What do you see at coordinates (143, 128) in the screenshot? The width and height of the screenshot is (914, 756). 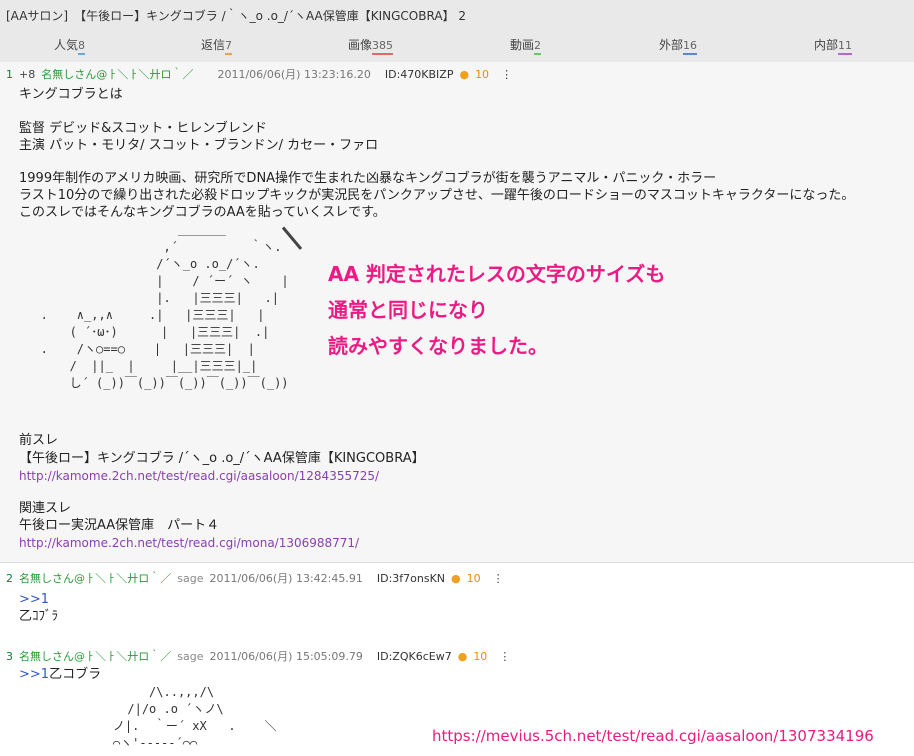 I see `post-line: 監督 デビッド&スコット・ヒレンブレンド` at bounding box center [143, 128].